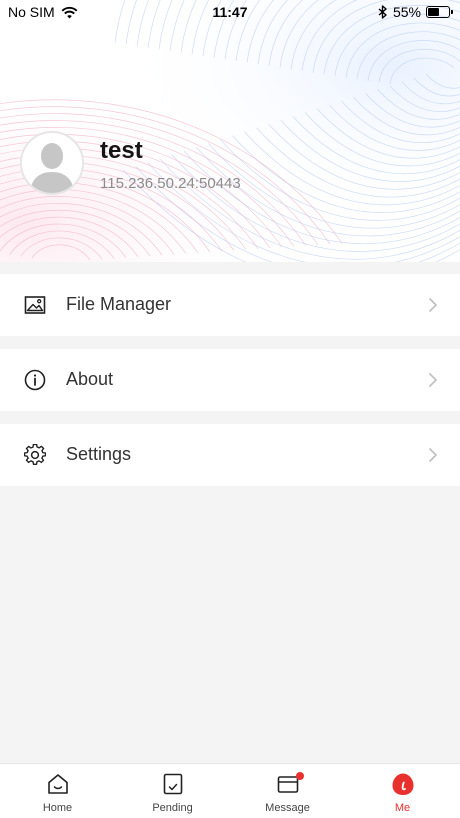  I want to click on person-silhouette-icon, so click(52, 163).